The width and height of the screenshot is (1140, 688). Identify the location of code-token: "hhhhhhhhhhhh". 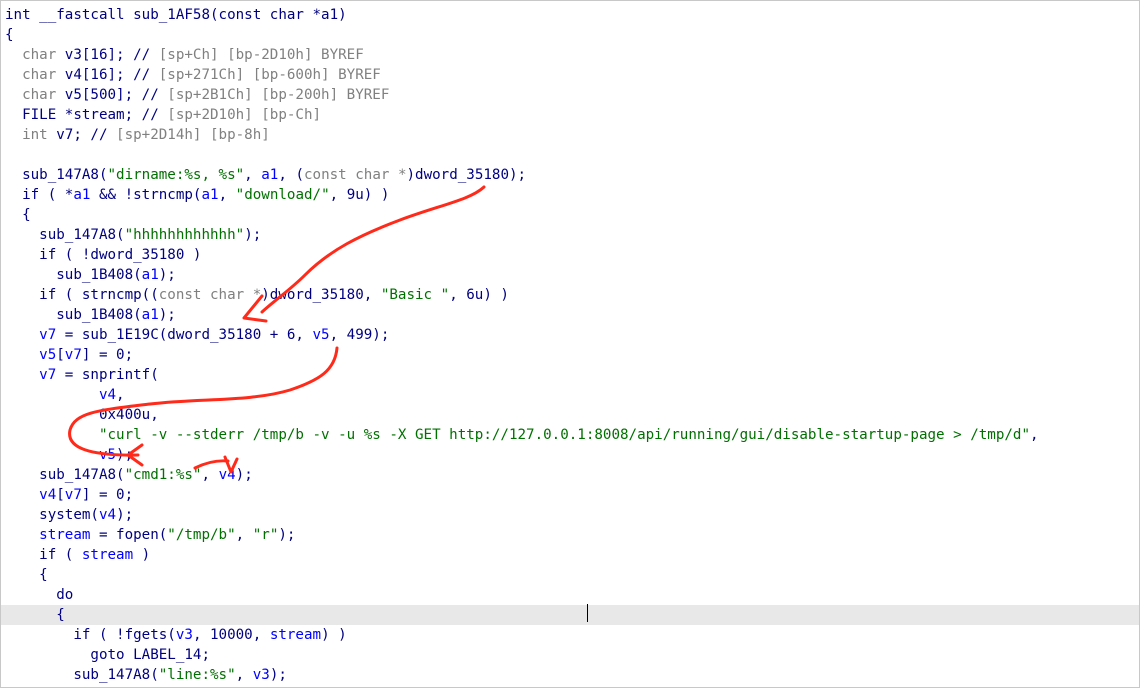
(184, 235).